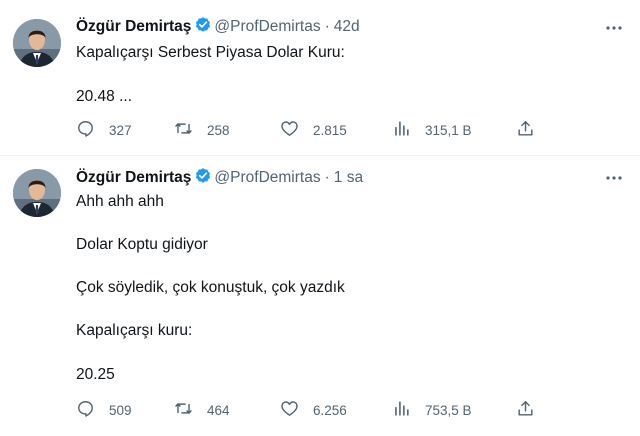 The height and width of the screenshot is (436, 640). What do you see at coordinates (104, 410) in the screenshot?
I see `reply-button: 509` at bounding box center [104, 410].